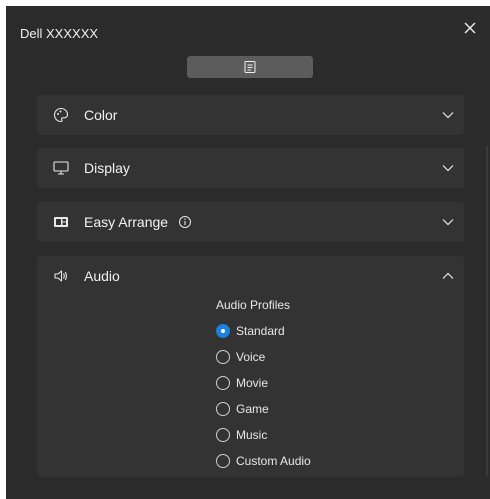 The image size is (490, 499). What do you see at coordinates (260, 331) in the screenshot?
I see `radio-label-standard: Standard` at bounding box center [260, 331].